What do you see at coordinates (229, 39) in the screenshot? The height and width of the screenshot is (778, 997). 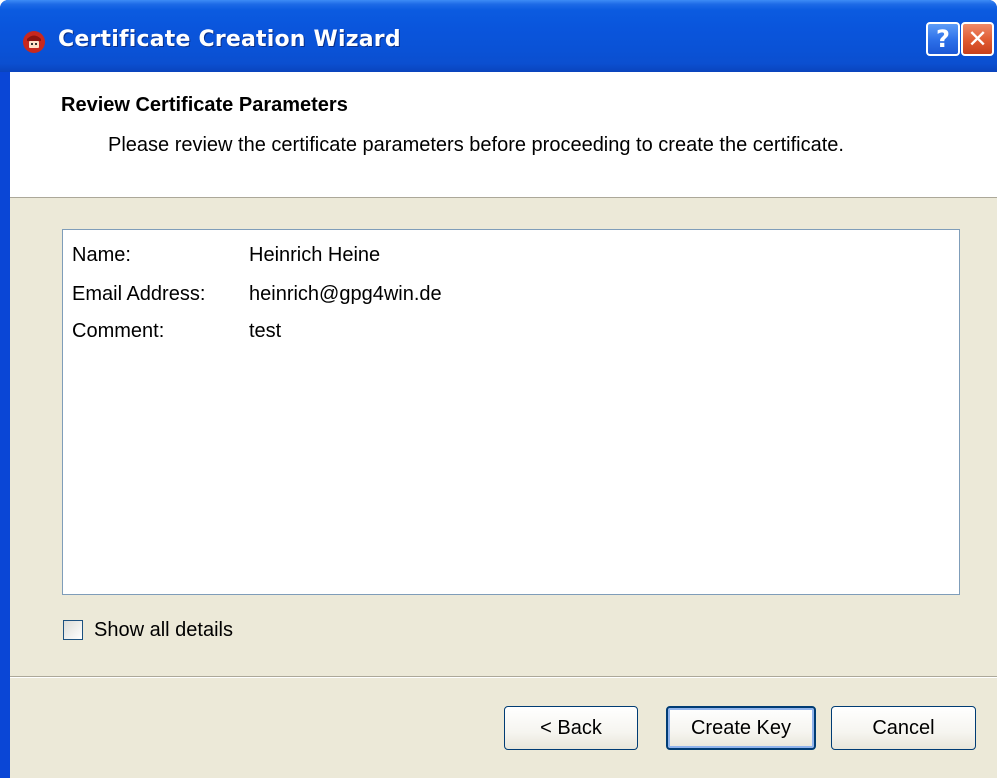 I see `window-title: Certificate Creation Wizard` at bounding box center [229, 39].